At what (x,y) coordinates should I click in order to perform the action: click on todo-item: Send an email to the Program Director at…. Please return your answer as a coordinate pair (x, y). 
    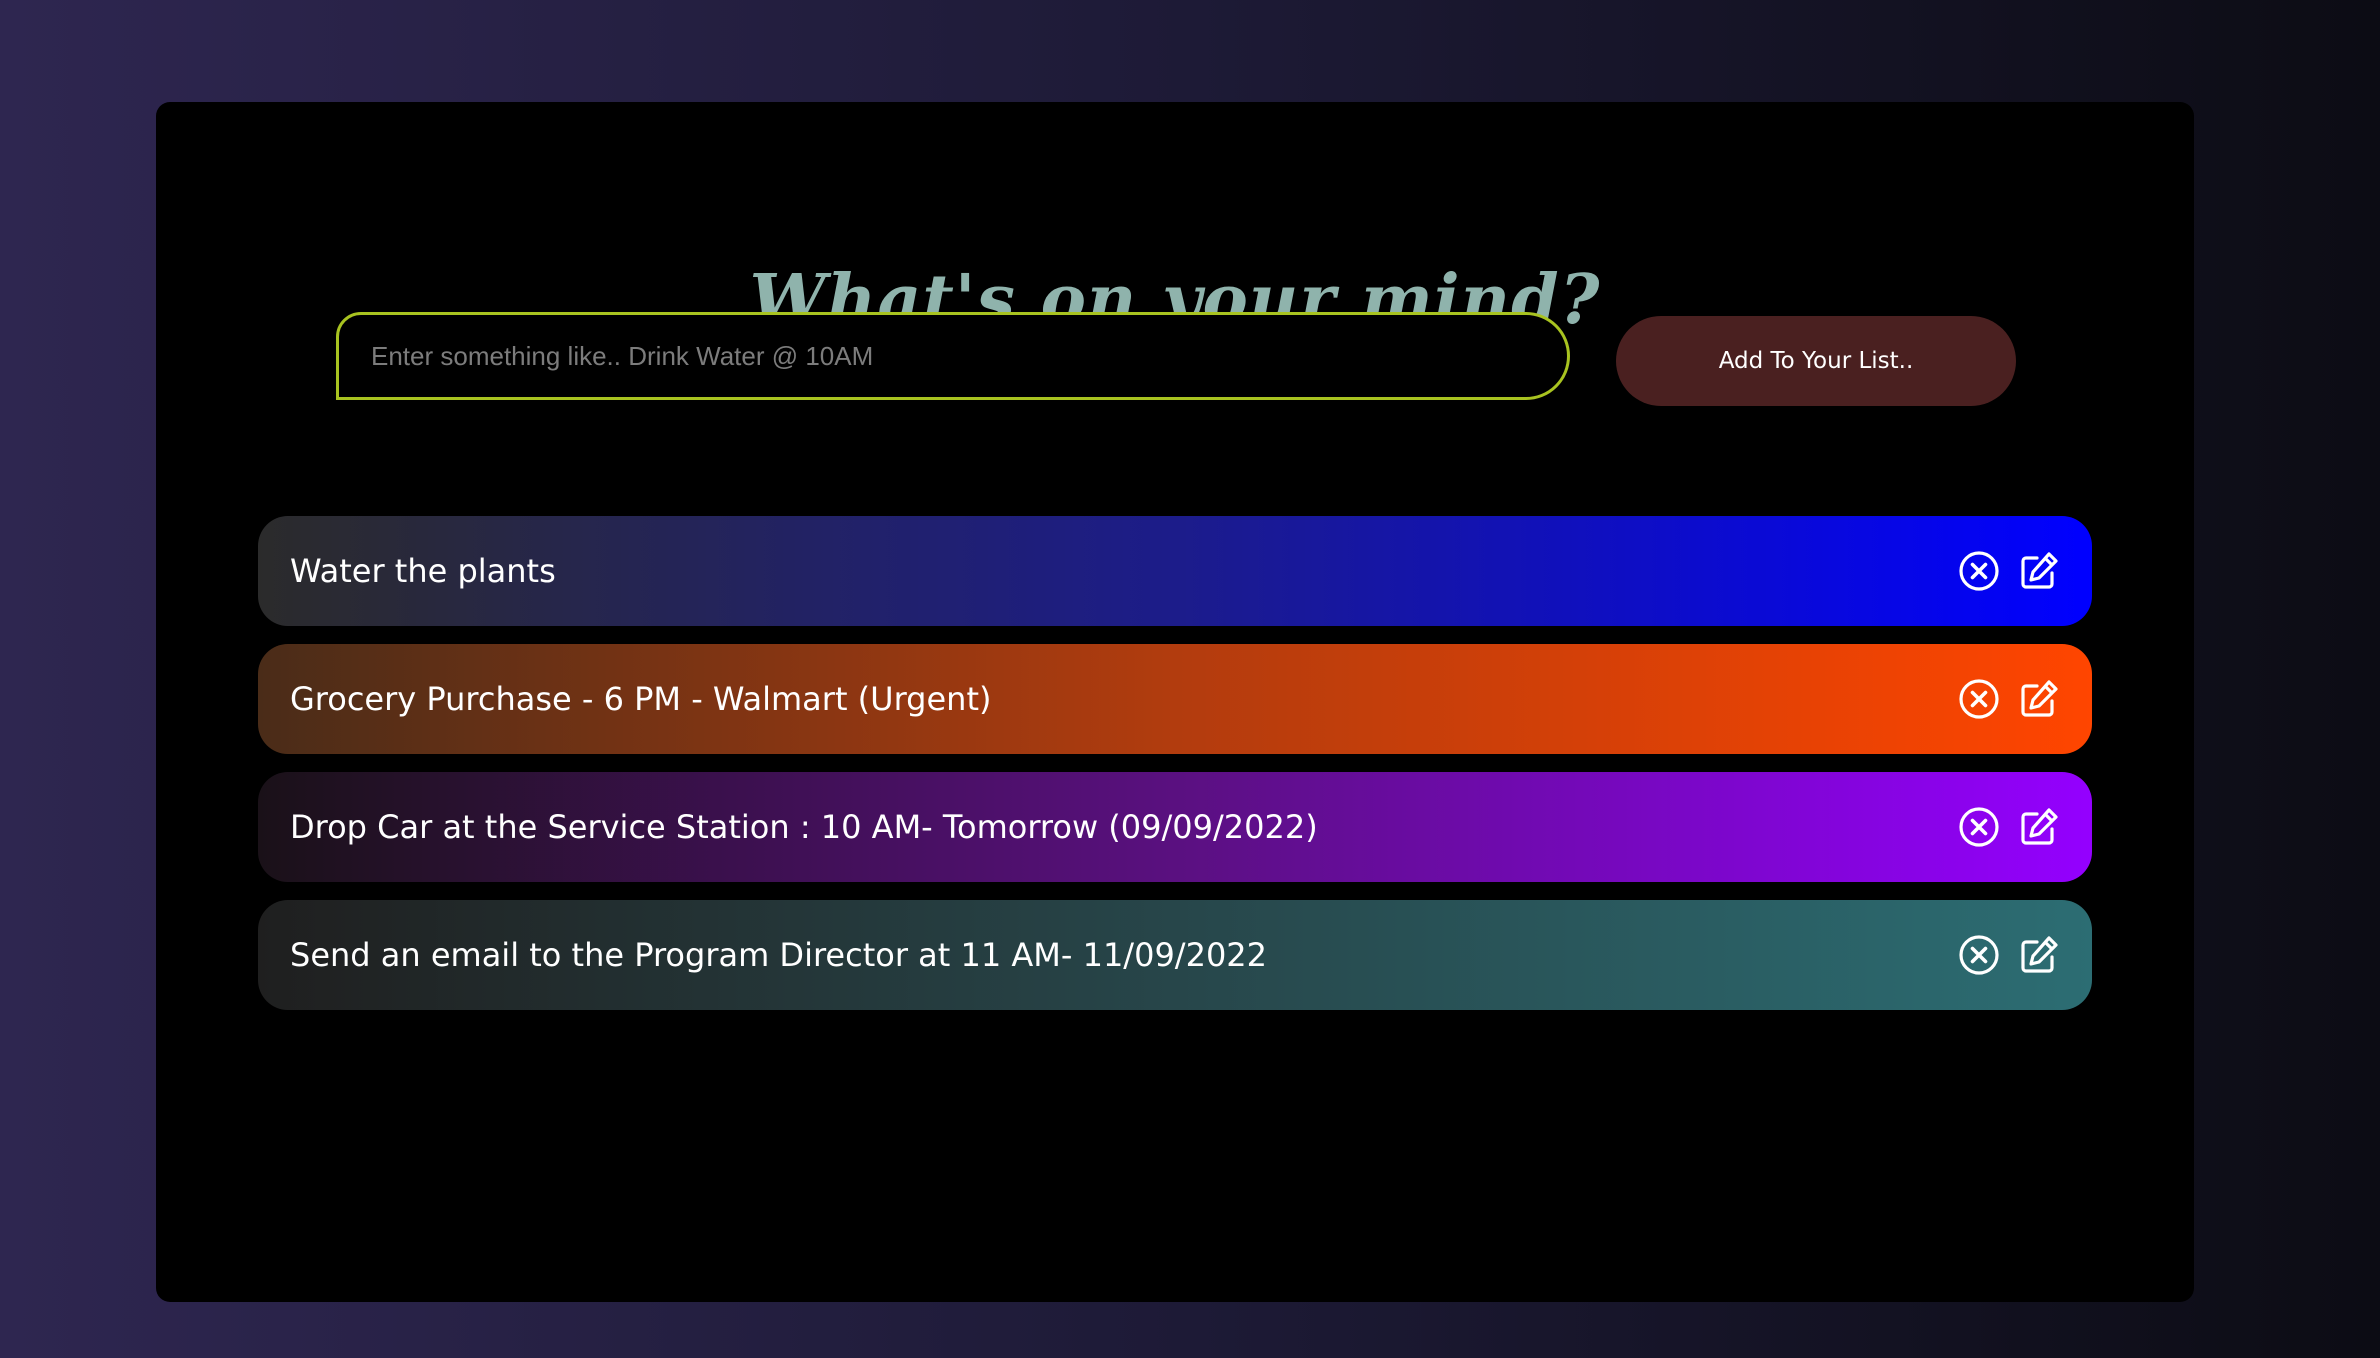
    Looking at the image, I should click on (1175, 955).